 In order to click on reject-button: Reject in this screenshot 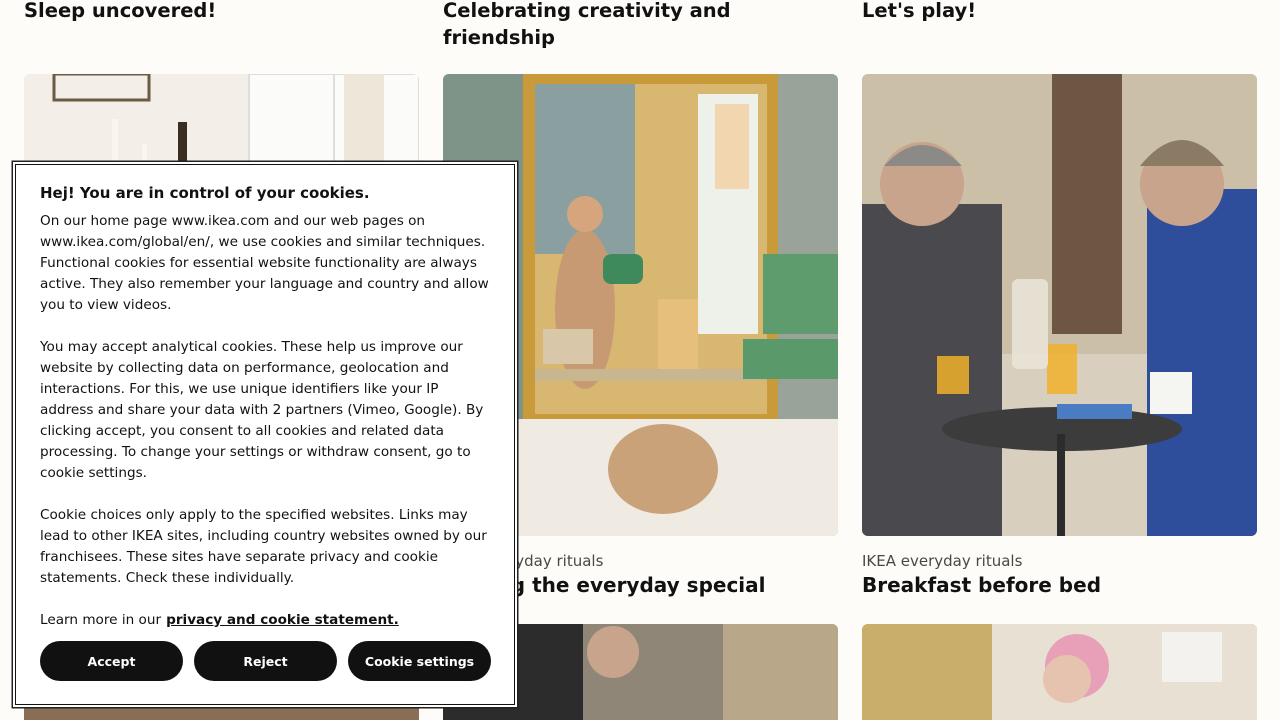, I will do `click(265, 661)`.